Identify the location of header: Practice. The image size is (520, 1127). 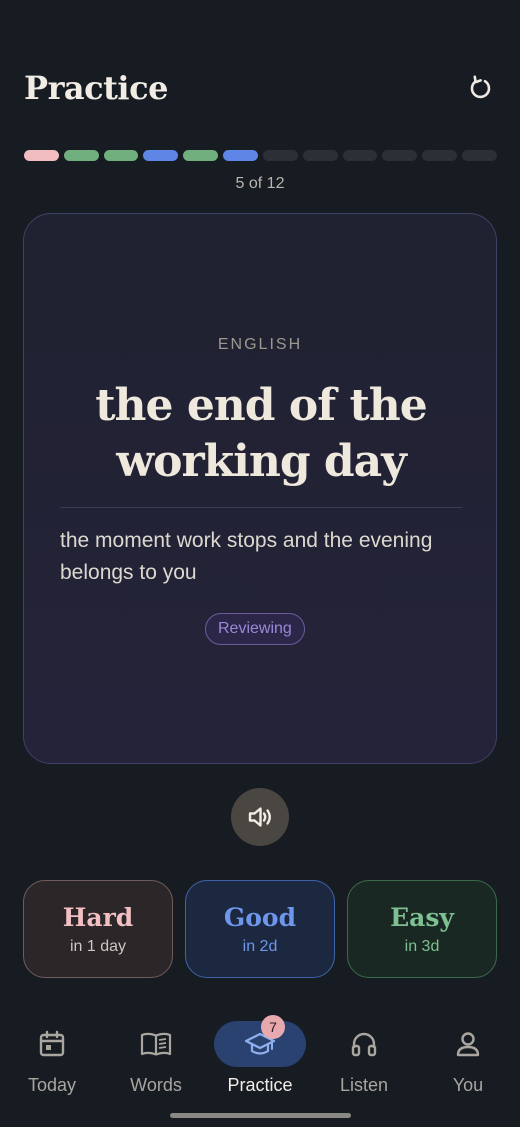
(260, 88).